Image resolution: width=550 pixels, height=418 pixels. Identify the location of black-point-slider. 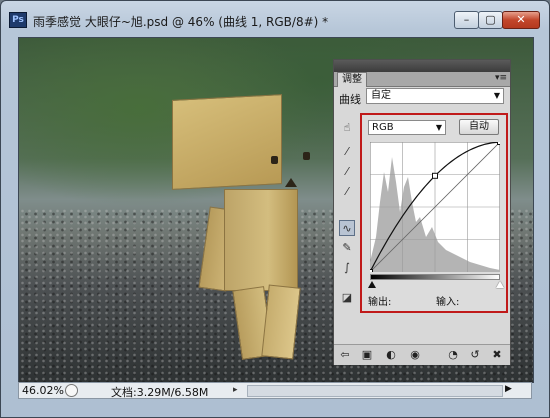
(372, 284).